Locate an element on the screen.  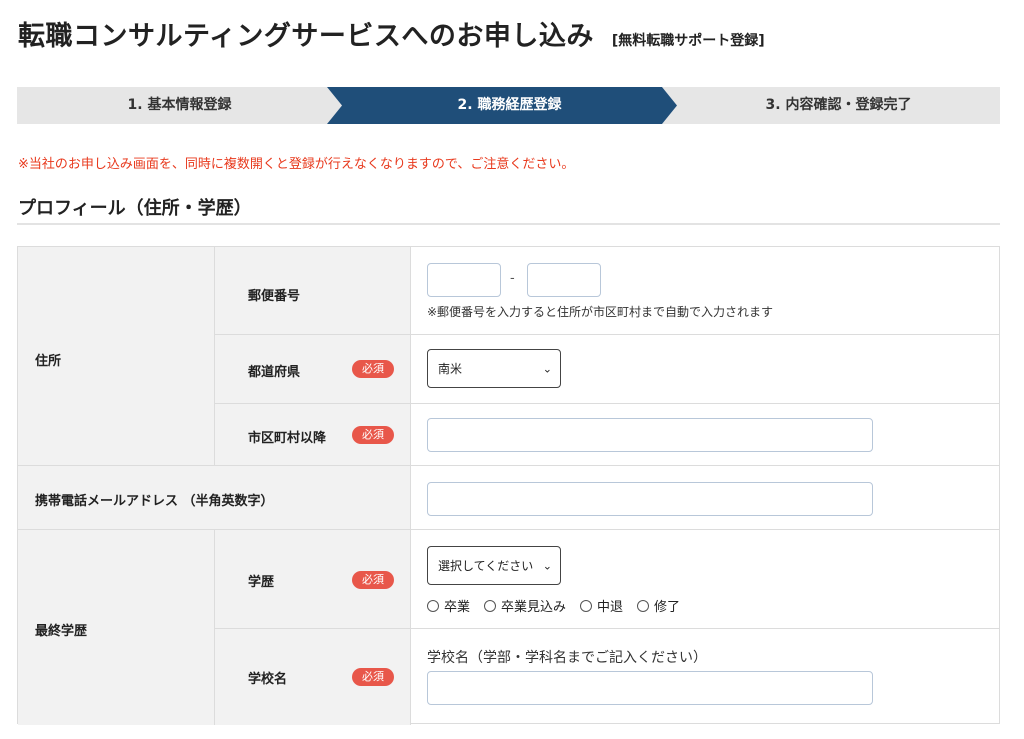
step-2-label: 2. 職務経歴登録 is located at coordinates (509, 105).